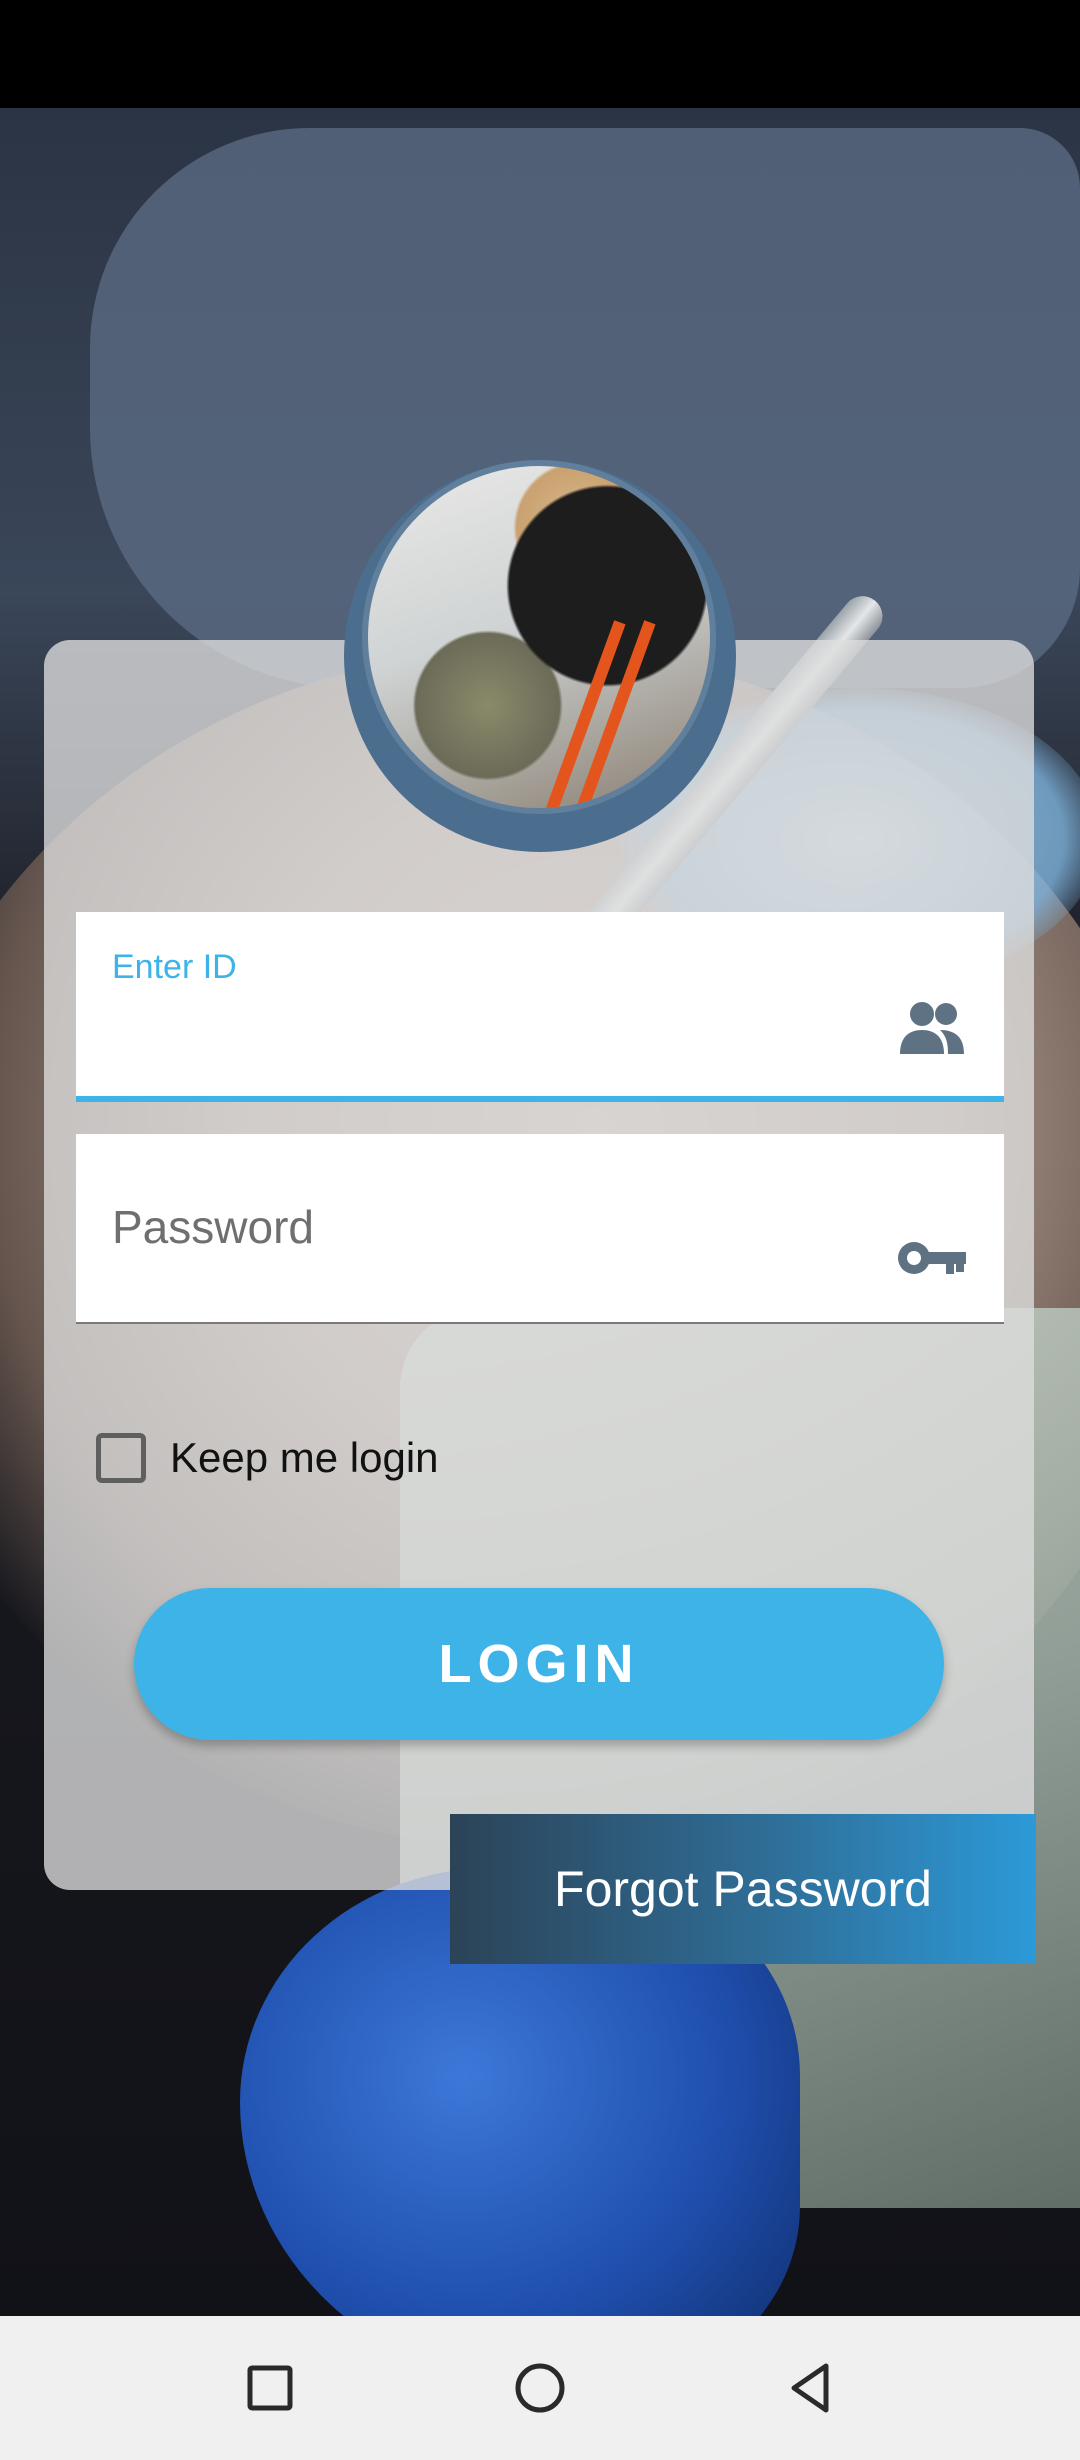  I want to click on password-placeholder: Password, so click(213, 1227).